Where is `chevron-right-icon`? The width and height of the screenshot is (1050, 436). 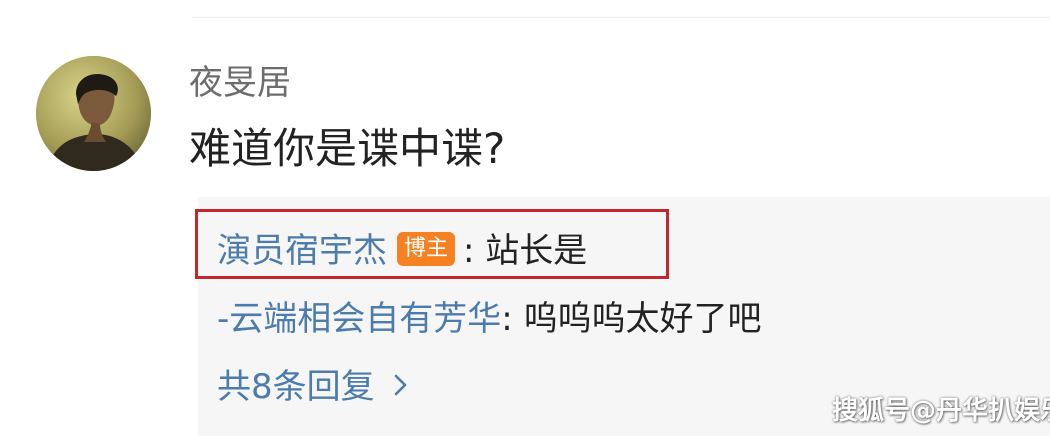
chevron-right-icon is located at coordinates (401, 386).